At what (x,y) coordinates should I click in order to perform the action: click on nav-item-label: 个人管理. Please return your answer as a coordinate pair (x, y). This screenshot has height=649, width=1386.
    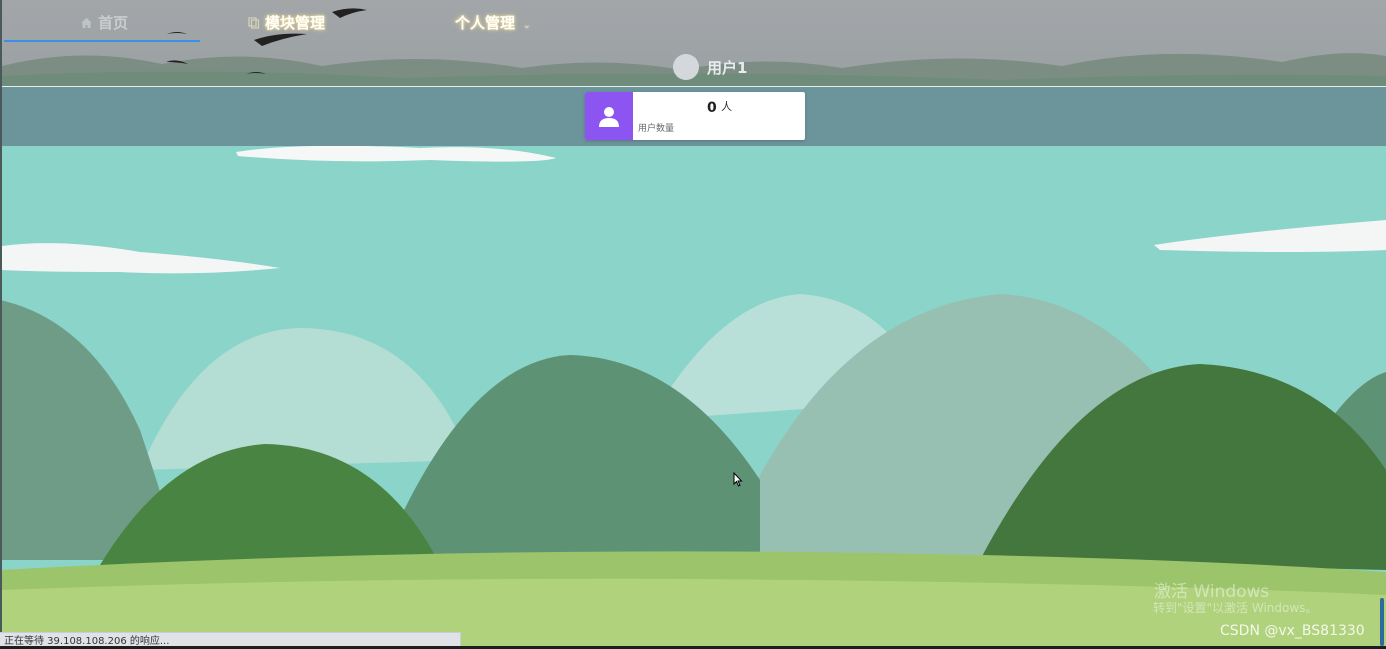
    Looking at the image, I should click on (485, 23).